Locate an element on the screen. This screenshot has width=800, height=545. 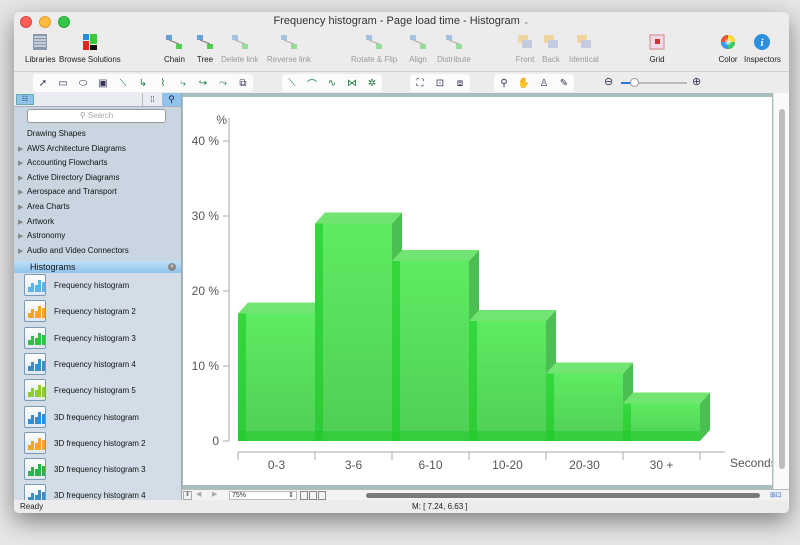
curved-connector-icon: ⤳ is located at coordinates (223, 83).